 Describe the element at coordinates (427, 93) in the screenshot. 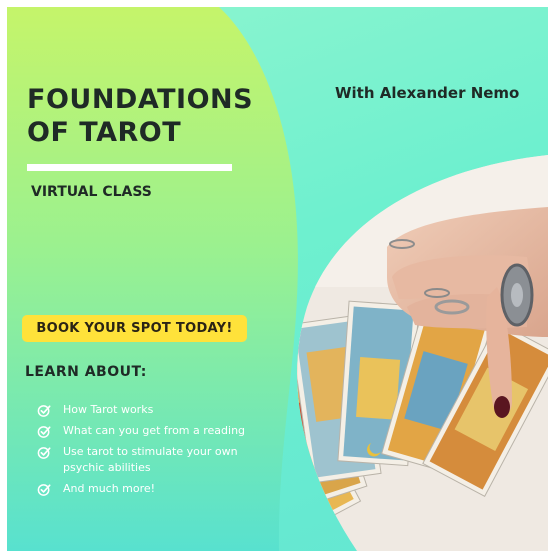

I see `host-name: With Alexander Nemo` at that location.